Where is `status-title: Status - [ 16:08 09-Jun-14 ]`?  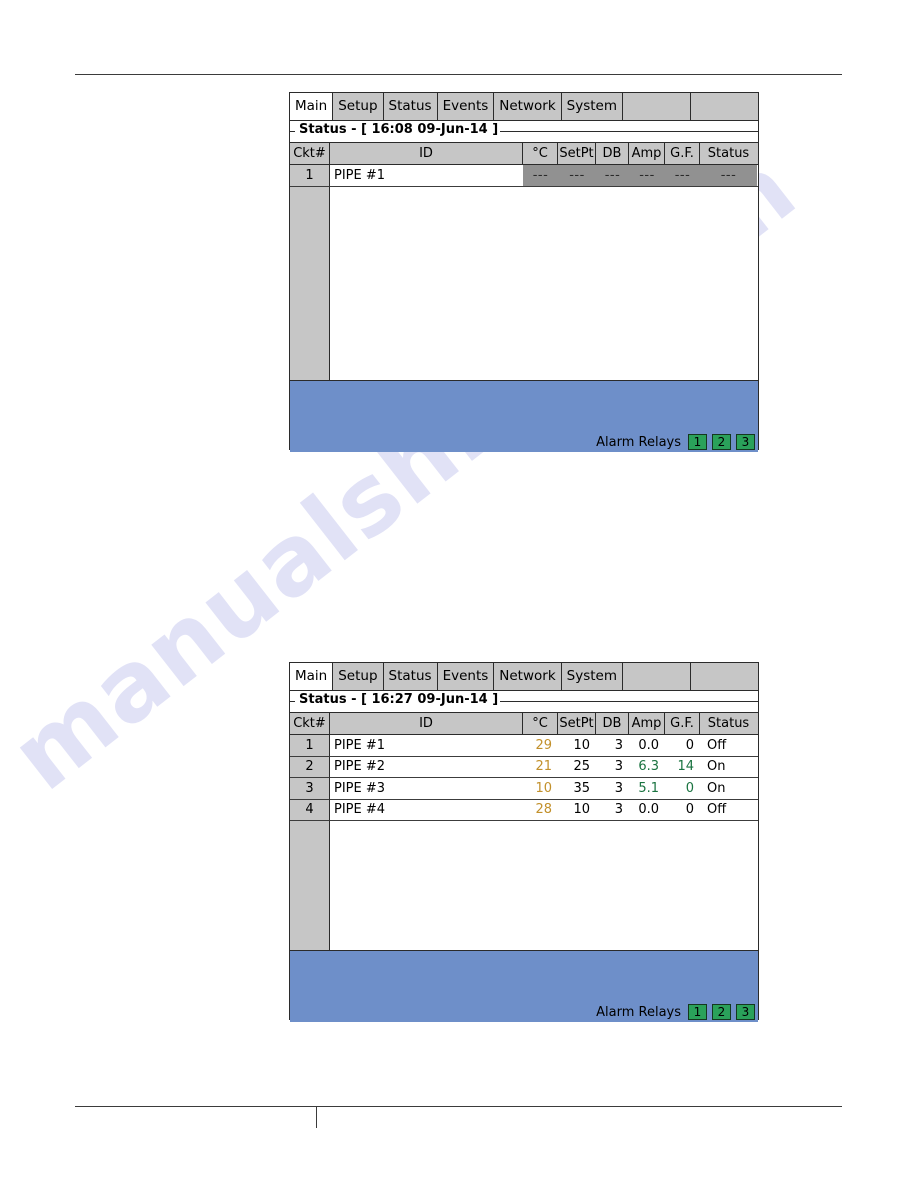
status-title: Status - [ 16:08 09-Jun-14 ] is located at coordinates (399, 130).